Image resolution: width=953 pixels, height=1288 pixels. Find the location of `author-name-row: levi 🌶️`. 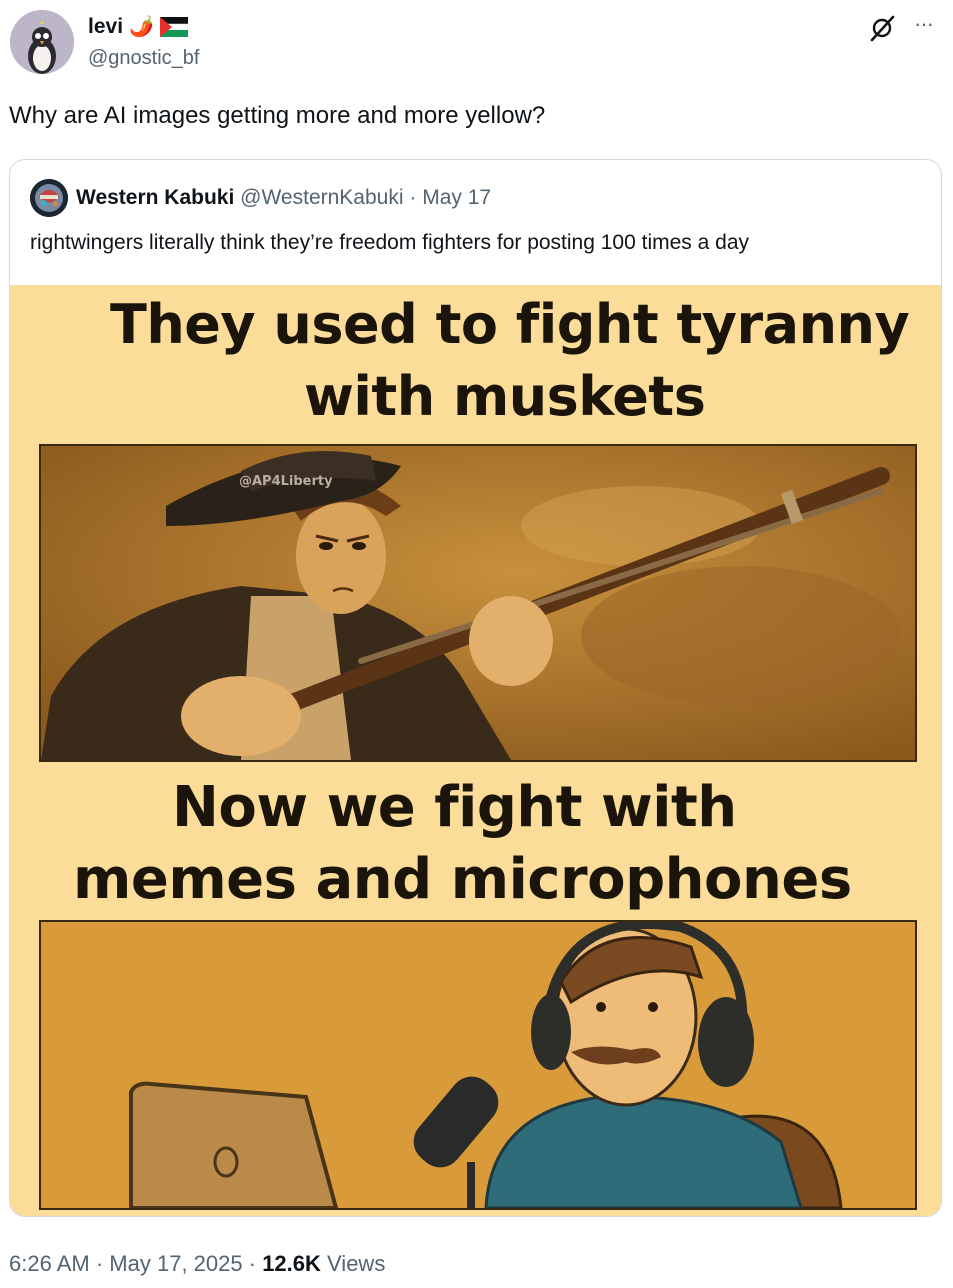

author-name-row: levi 🌶️ is located at coordinates (138, 26).